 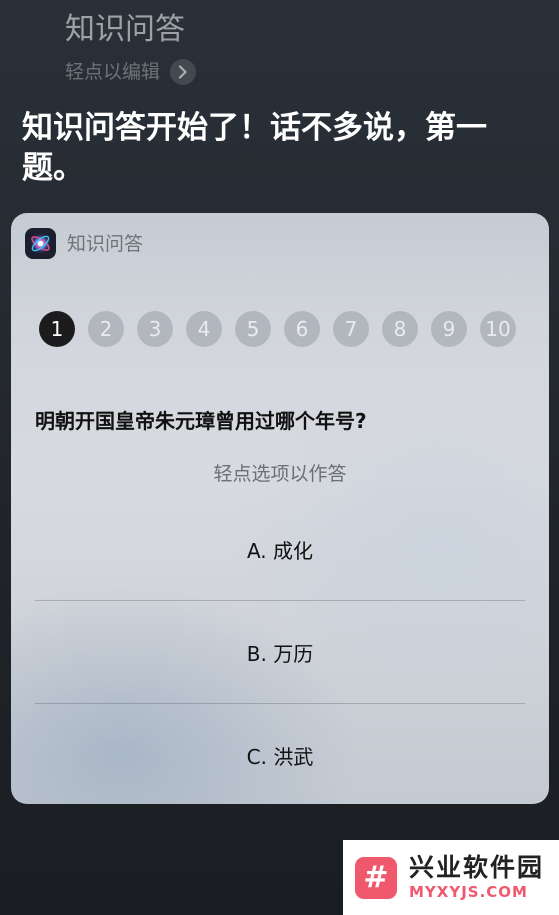 I want to click on step-indicator-2: 2, so click(x=106, y=329).